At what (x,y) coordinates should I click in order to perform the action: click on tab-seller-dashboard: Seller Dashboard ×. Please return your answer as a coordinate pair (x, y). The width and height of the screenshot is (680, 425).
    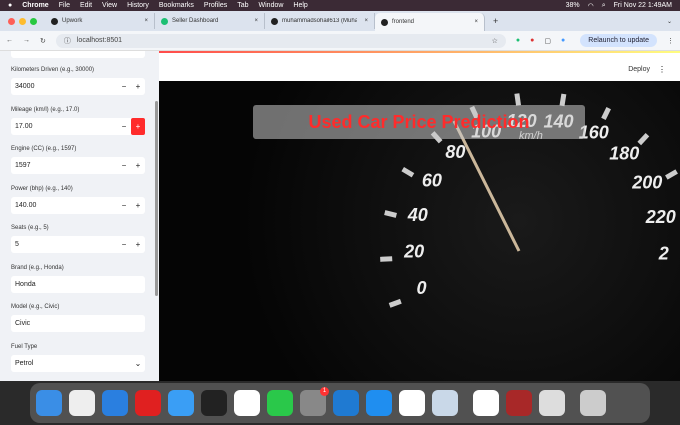
    Looking at the image, I should click on (210, 21).